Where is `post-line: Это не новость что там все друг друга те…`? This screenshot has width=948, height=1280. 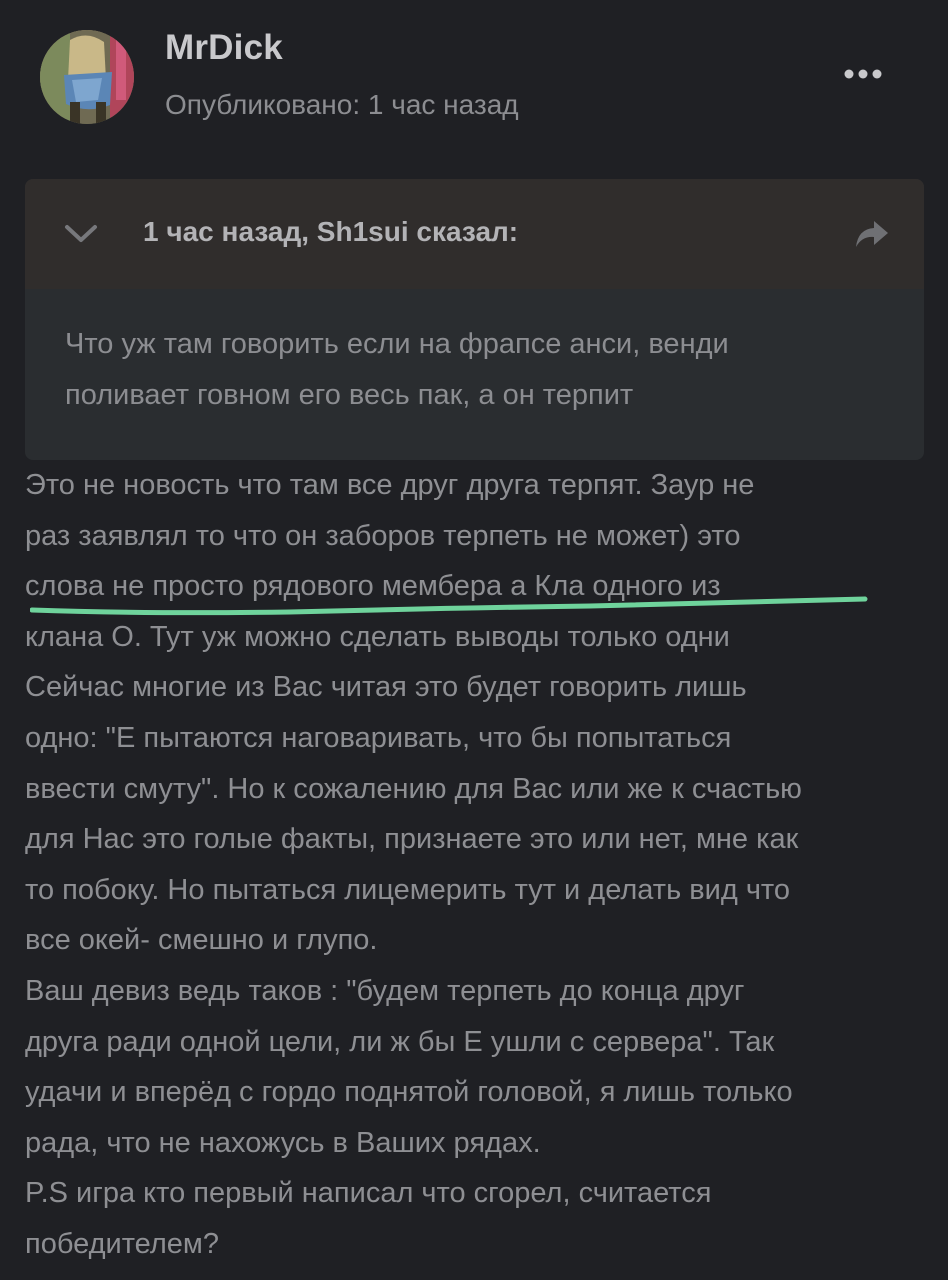 post-line: Это не новость что там все друг друга те… is located at coordinates (390, 485).